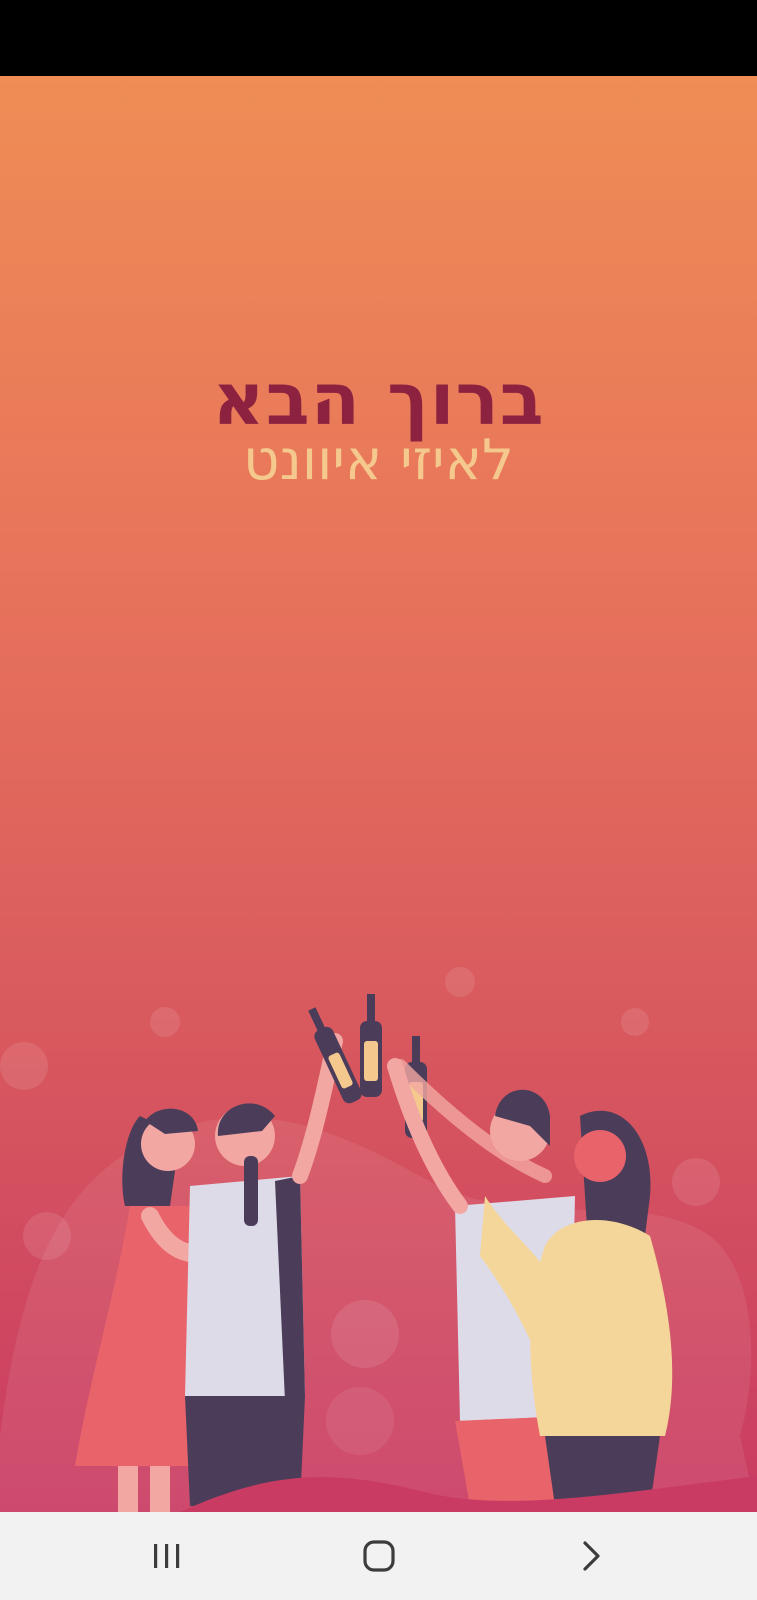  I want to click on app-name-subtitle: לאיזי איוונט, so click(378, 460).